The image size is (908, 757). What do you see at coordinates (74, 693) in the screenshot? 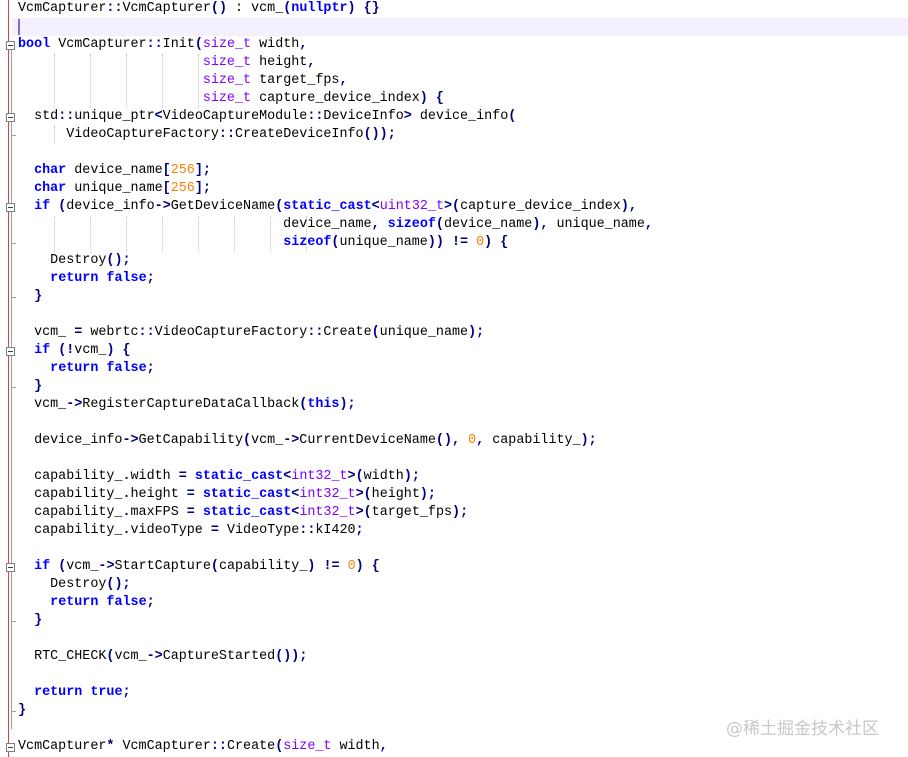
I see `code-line: return true;` at bounding box center [74, 693].